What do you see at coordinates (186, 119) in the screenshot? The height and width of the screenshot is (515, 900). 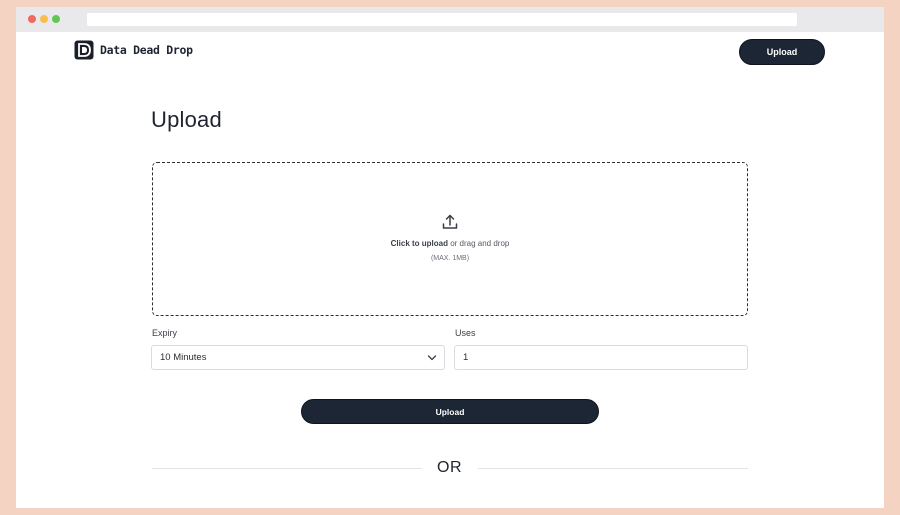 I see `page-title: Upload` at bounding box center [186, 119].